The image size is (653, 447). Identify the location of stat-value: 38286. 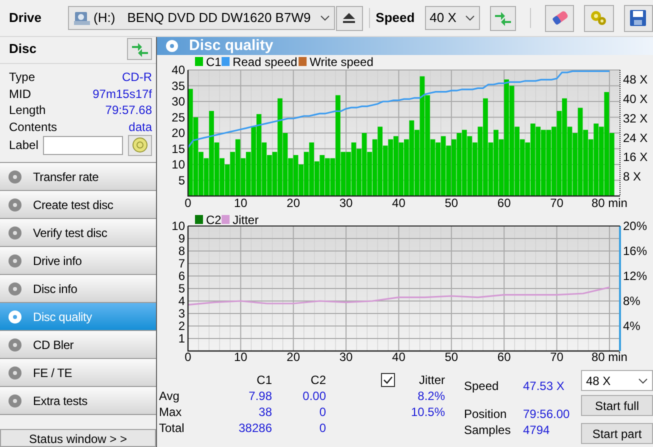
(255, 428).